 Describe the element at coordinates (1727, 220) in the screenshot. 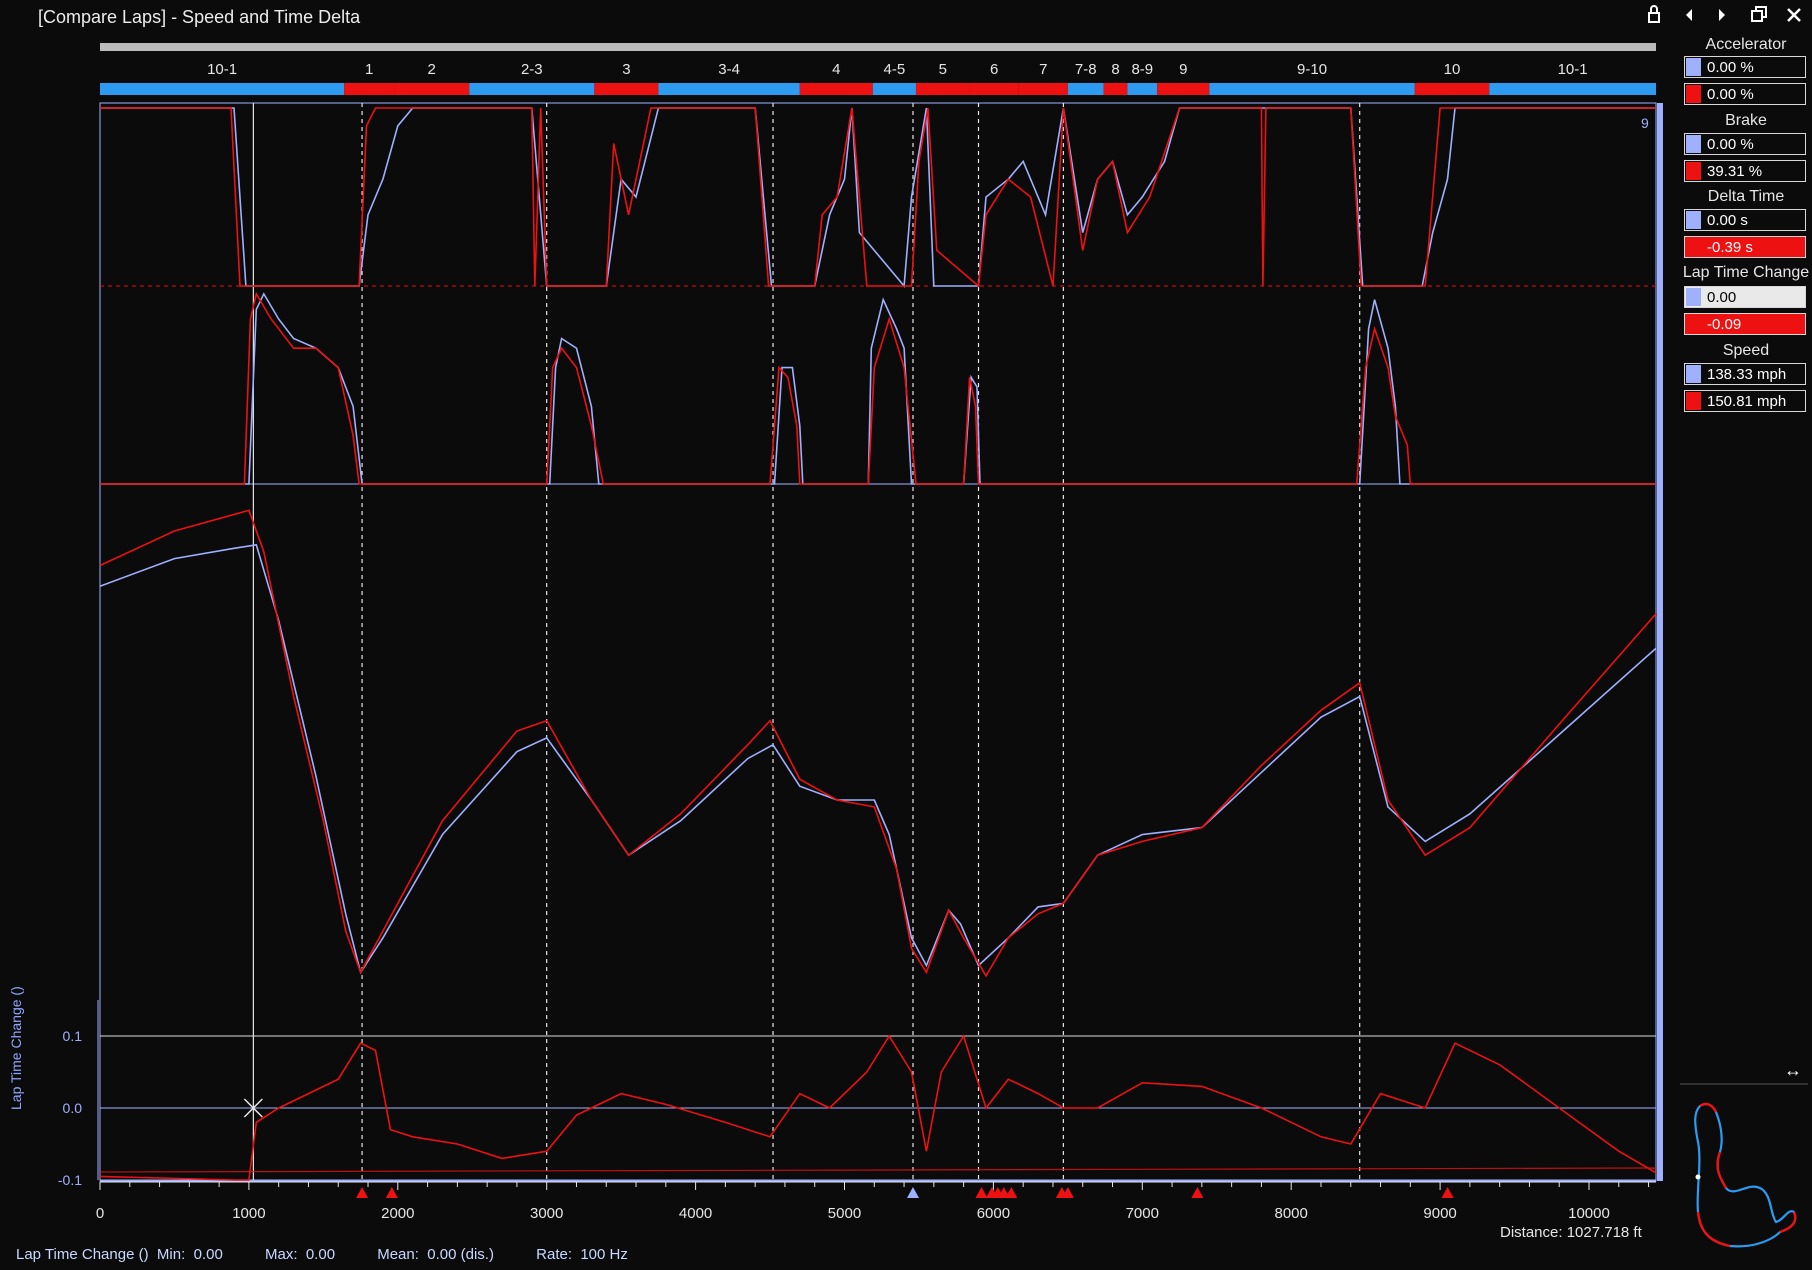

I see `delta-time-ref-text: 0.00 s` at that location.